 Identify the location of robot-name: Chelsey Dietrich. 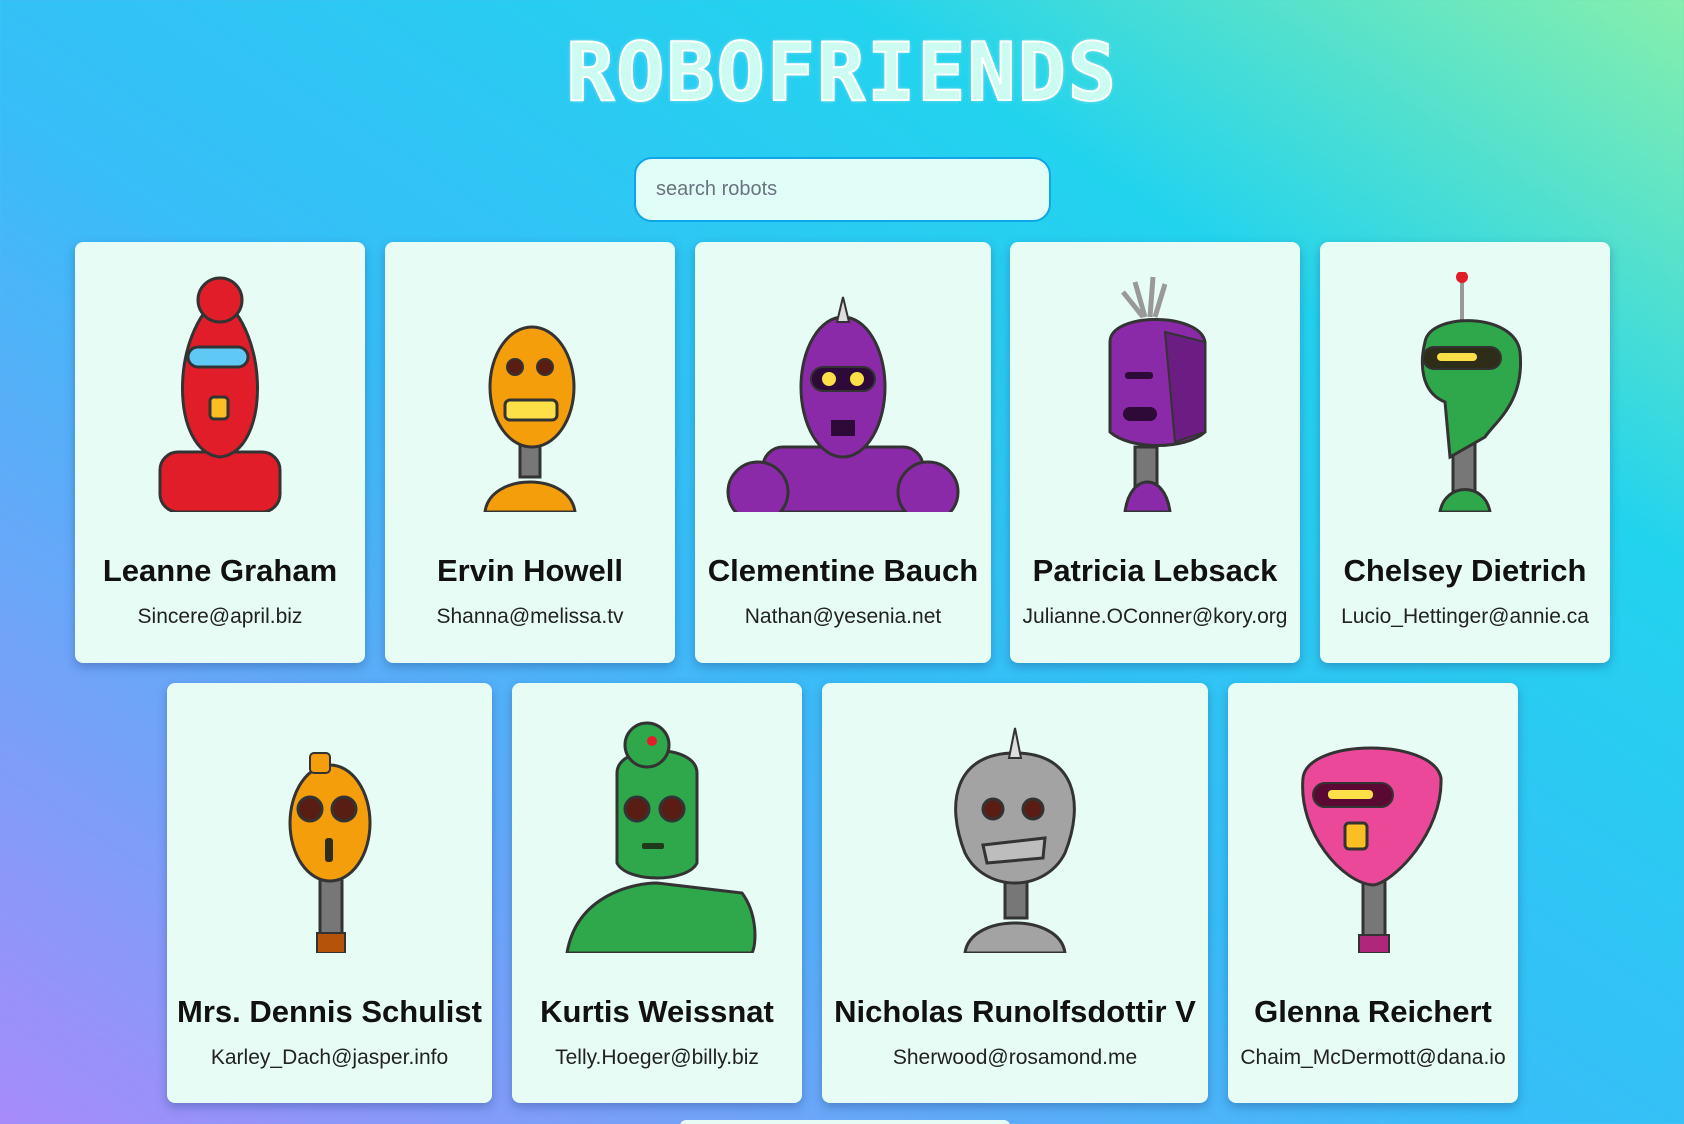
(1465, 570).